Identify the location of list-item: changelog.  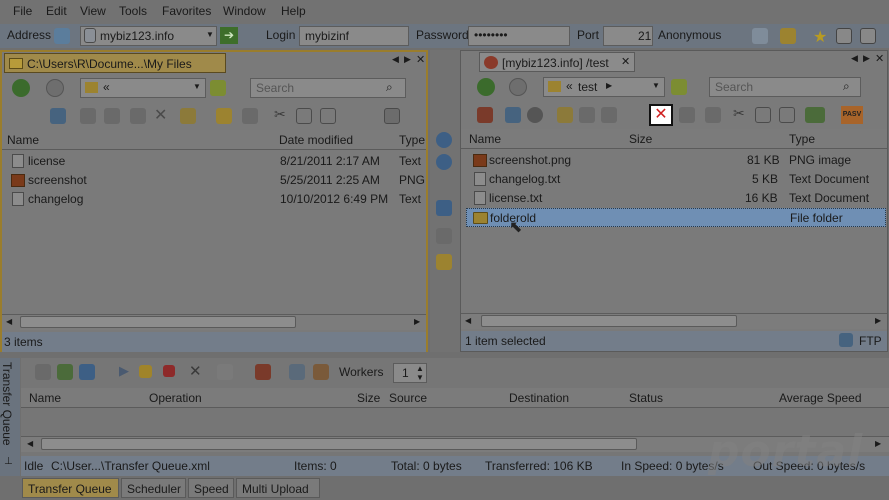
(55, 199).